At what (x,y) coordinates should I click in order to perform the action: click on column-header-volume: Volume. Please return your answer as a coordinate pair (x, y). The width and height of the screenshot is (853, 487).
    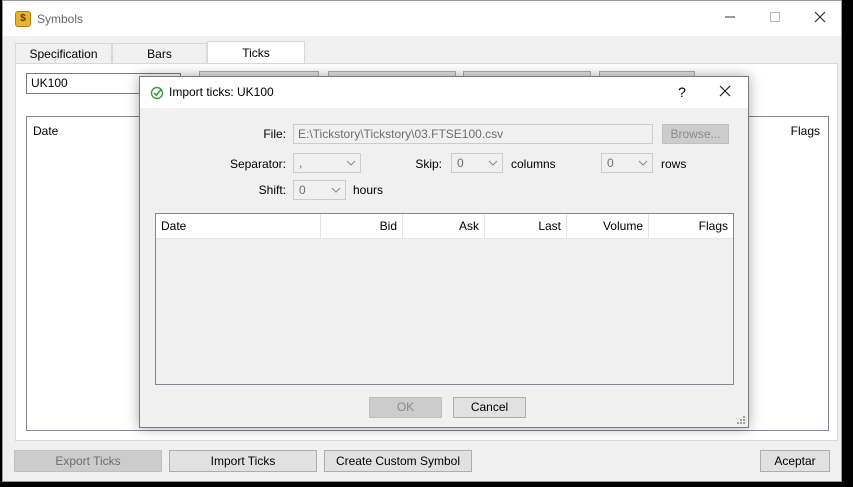
    Looking at the image, I should click on (608, 226).